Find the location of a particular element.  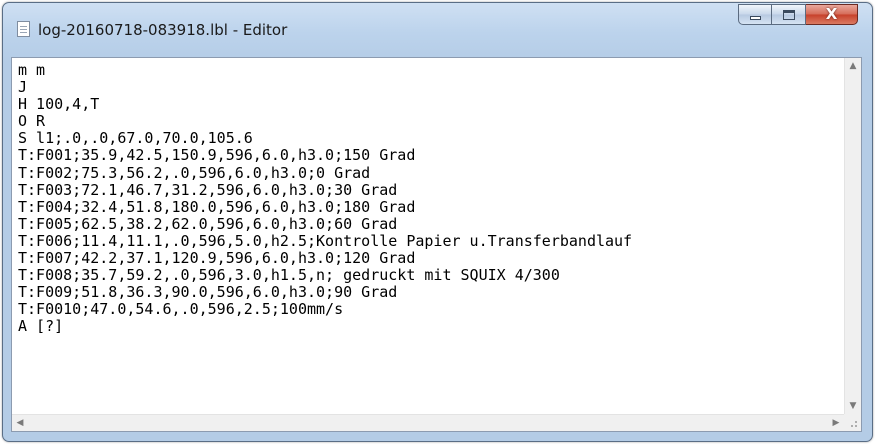

text-line: S l1;.0,.0,67.0,70.0,105.6 is located at coordinates (135, 138).